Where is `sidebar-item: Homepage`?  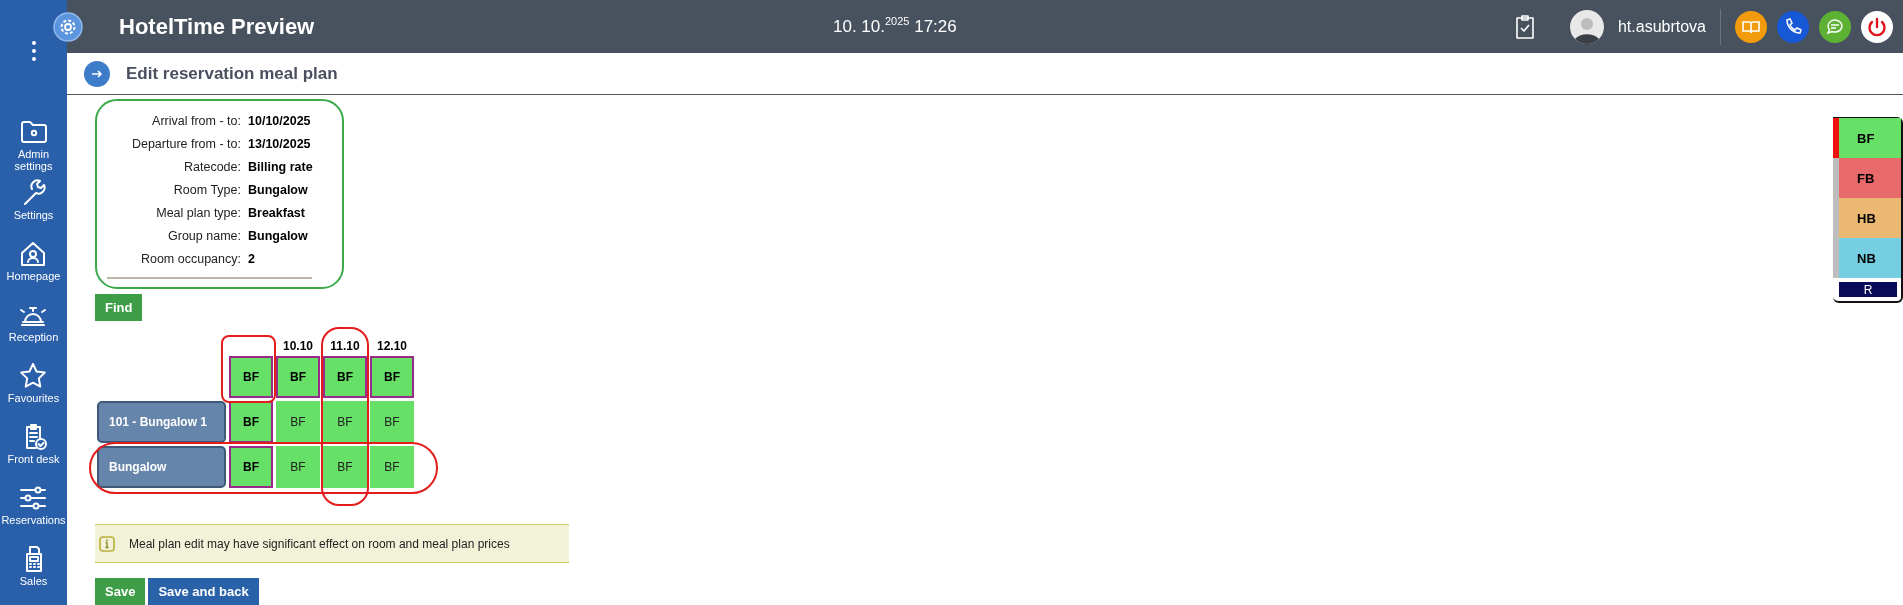
sidebar-item: Homepage is located at coordinates (33, 270).